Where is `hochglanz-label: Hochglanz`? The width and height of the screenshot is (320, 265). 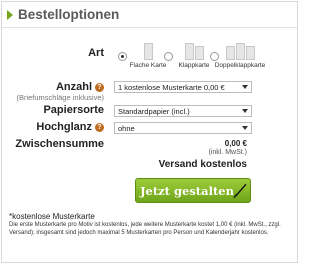
hochglanz-label: Hochglanz is located at coordinates (64, 127).